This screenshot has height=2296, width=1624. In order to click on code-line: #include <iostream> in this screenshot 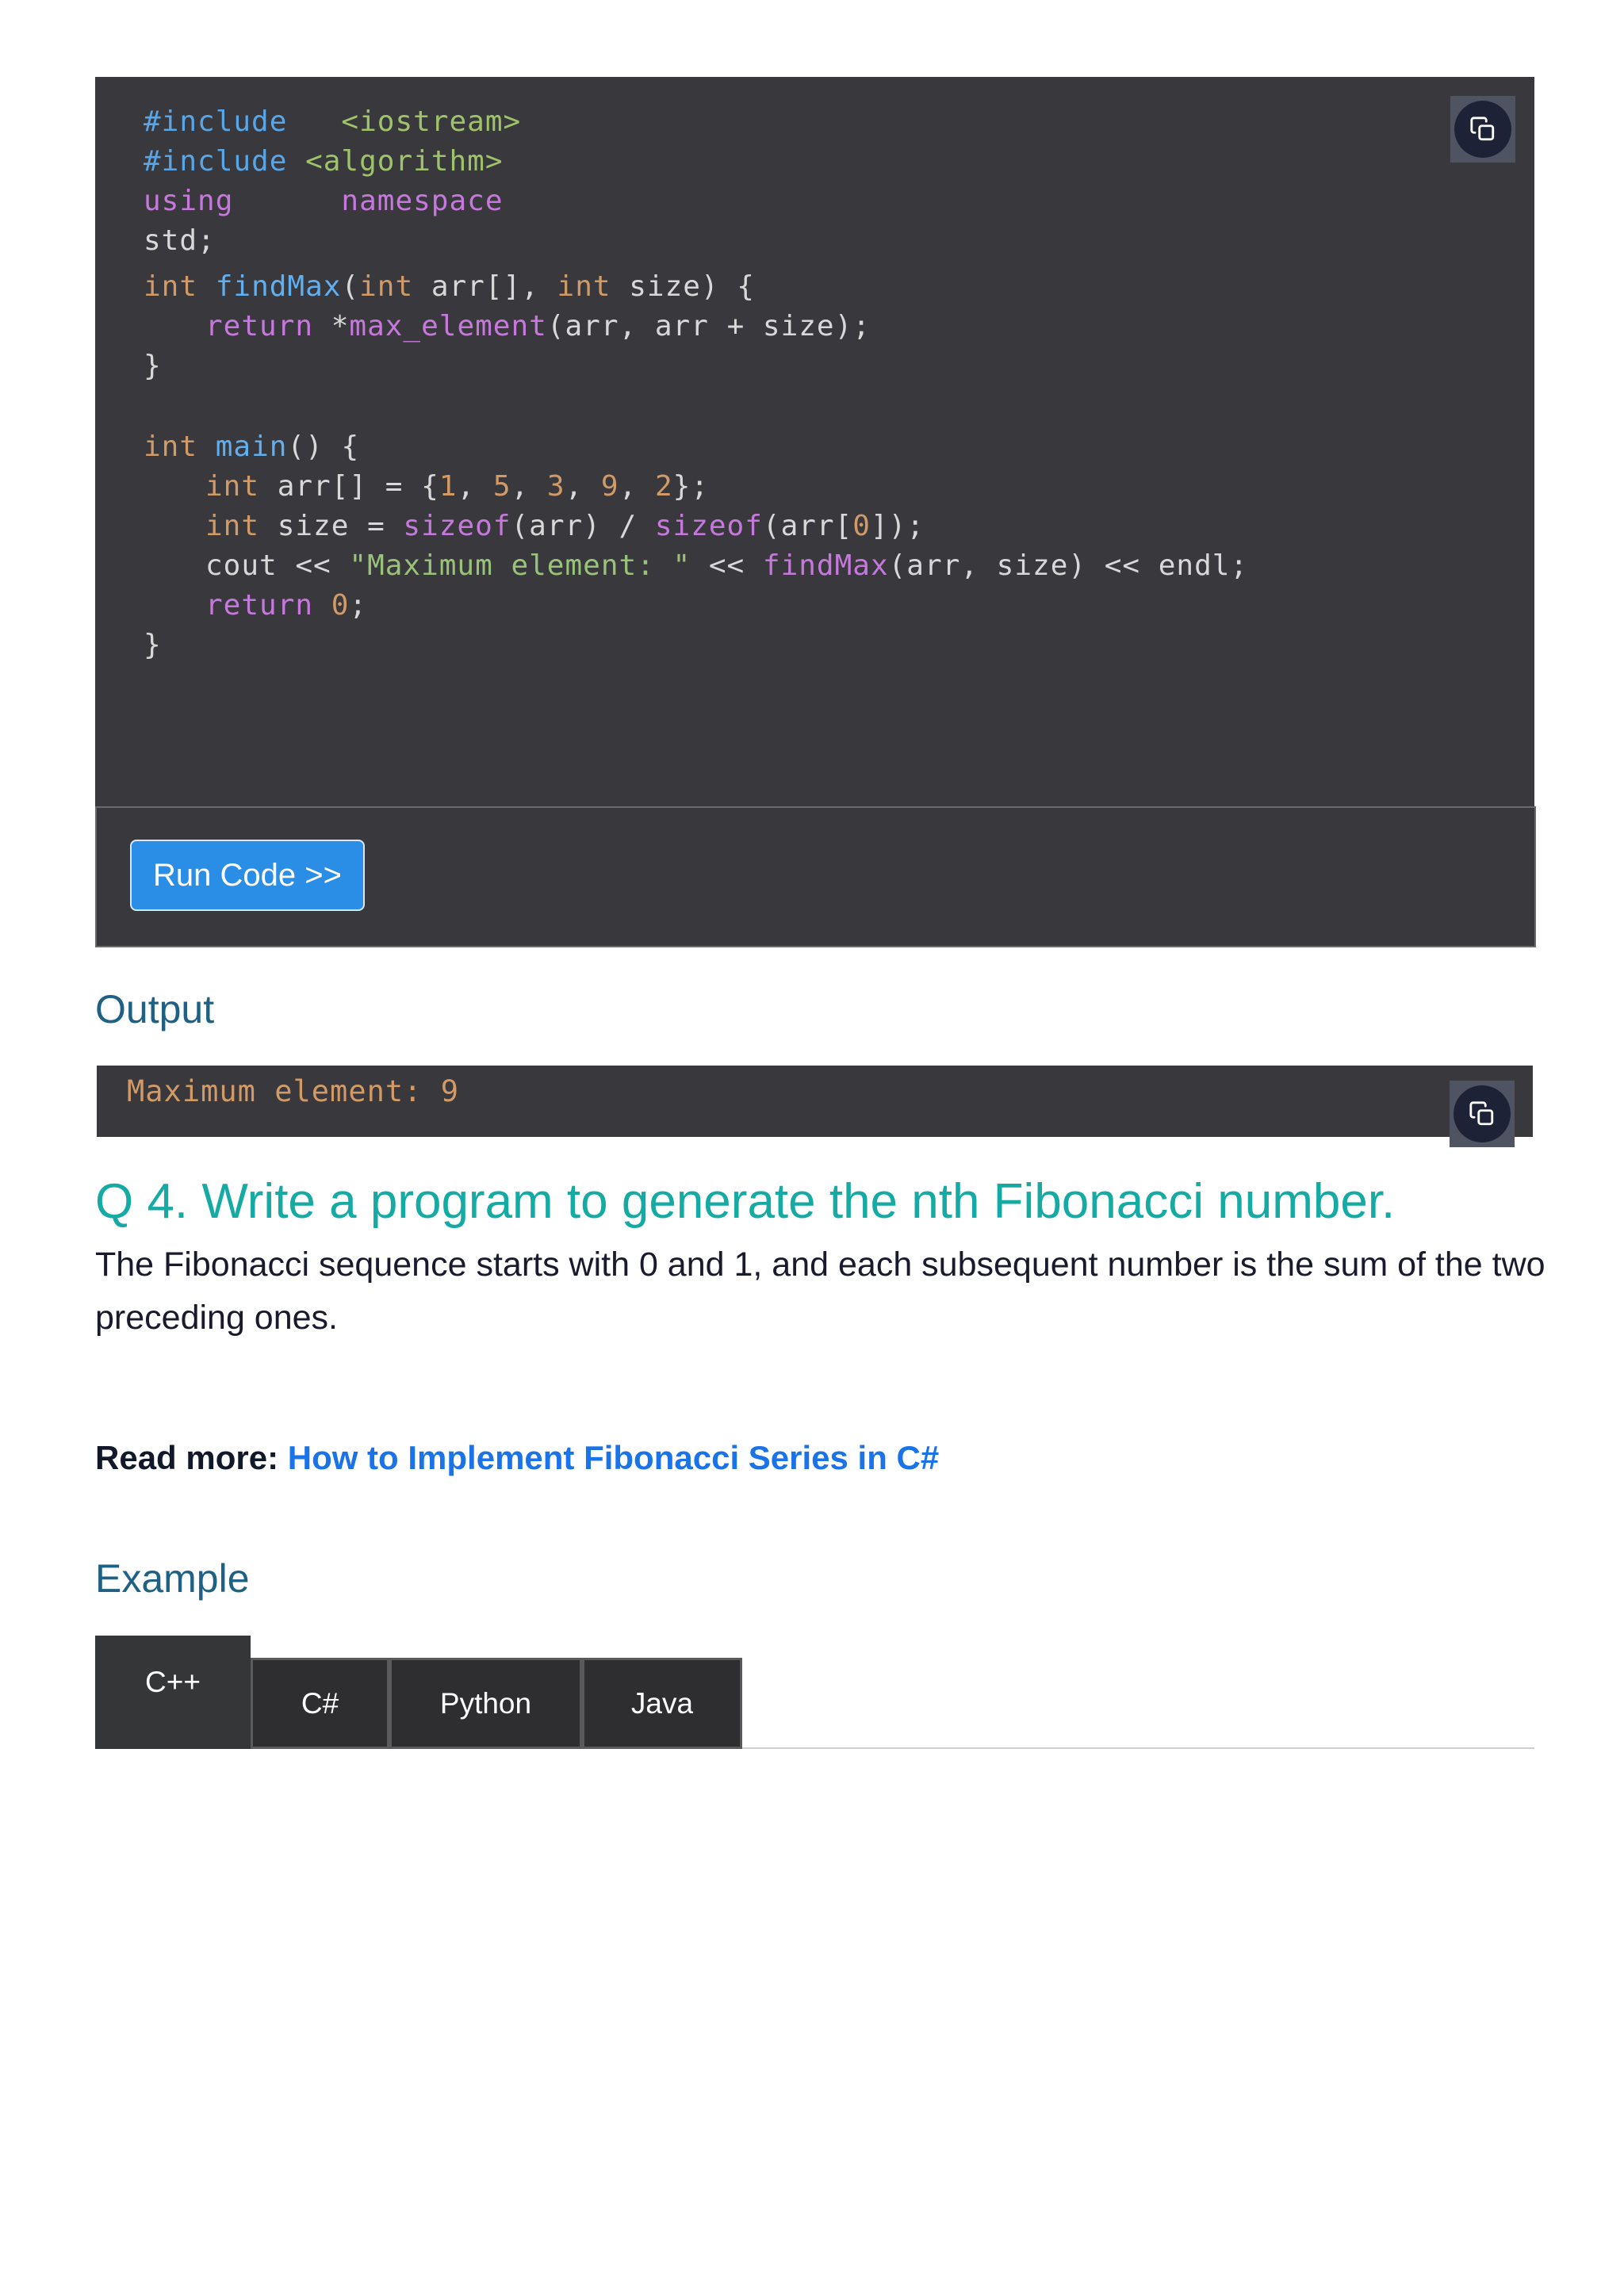, I will do `click(333, 121)`.